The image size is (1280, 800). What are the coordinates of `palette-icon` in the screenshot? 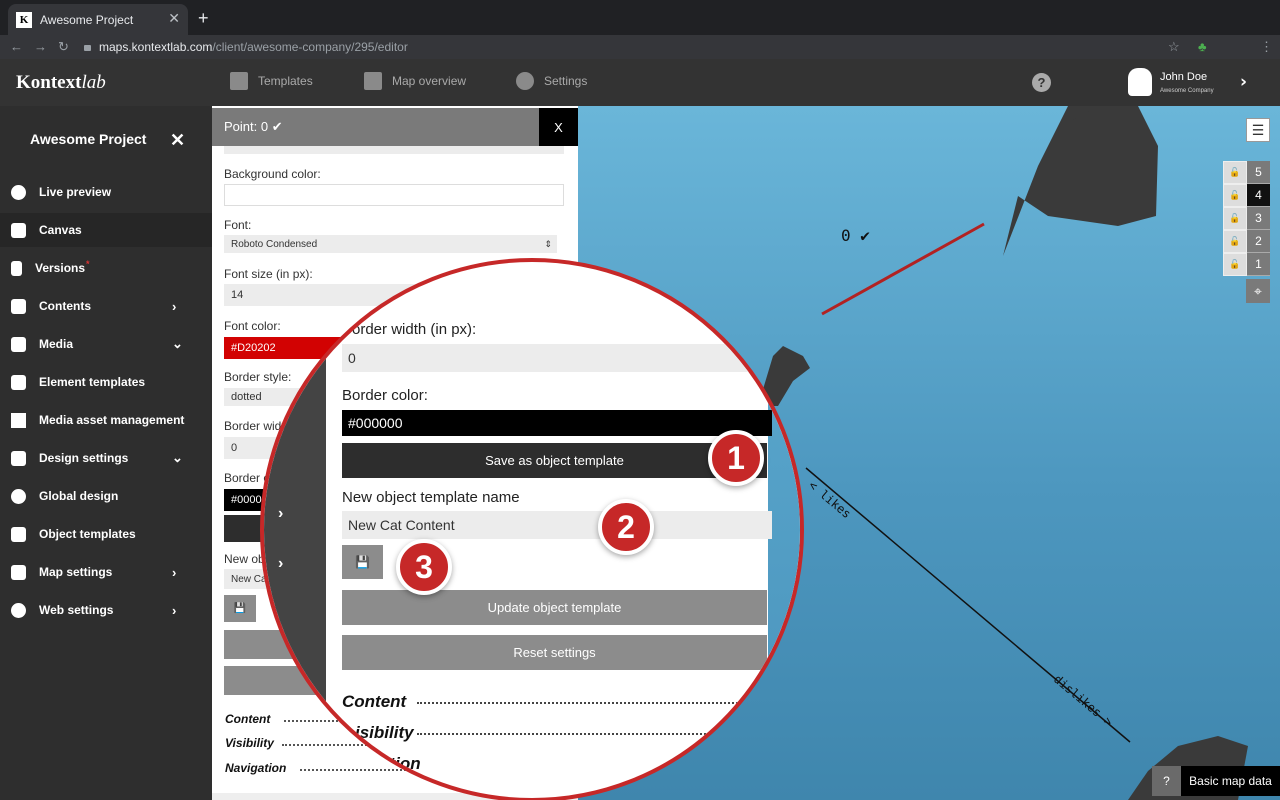 It's located at (18, 496).